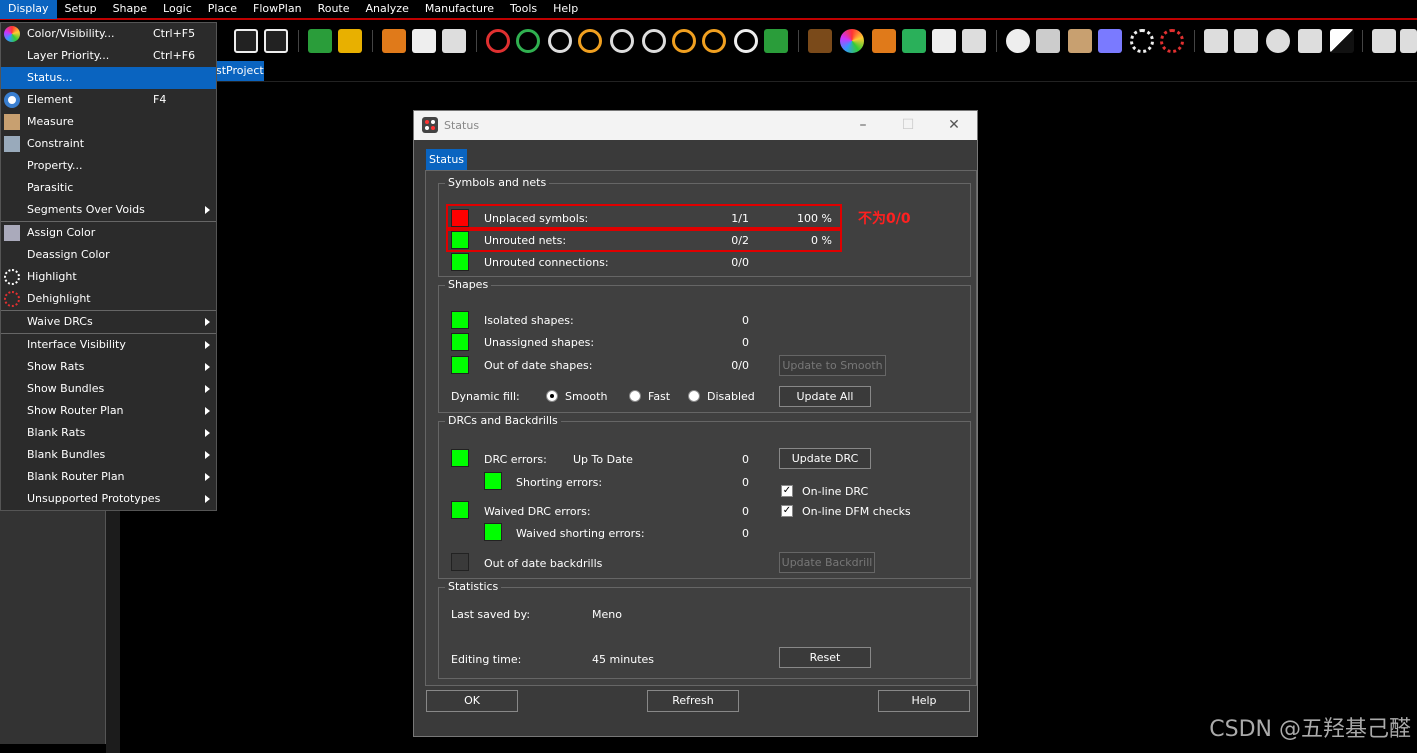 The image size is (1417, 753). Describe the element at coordinates (622, 41) in the screenshot. I see `zoom-in-icon` at that location.